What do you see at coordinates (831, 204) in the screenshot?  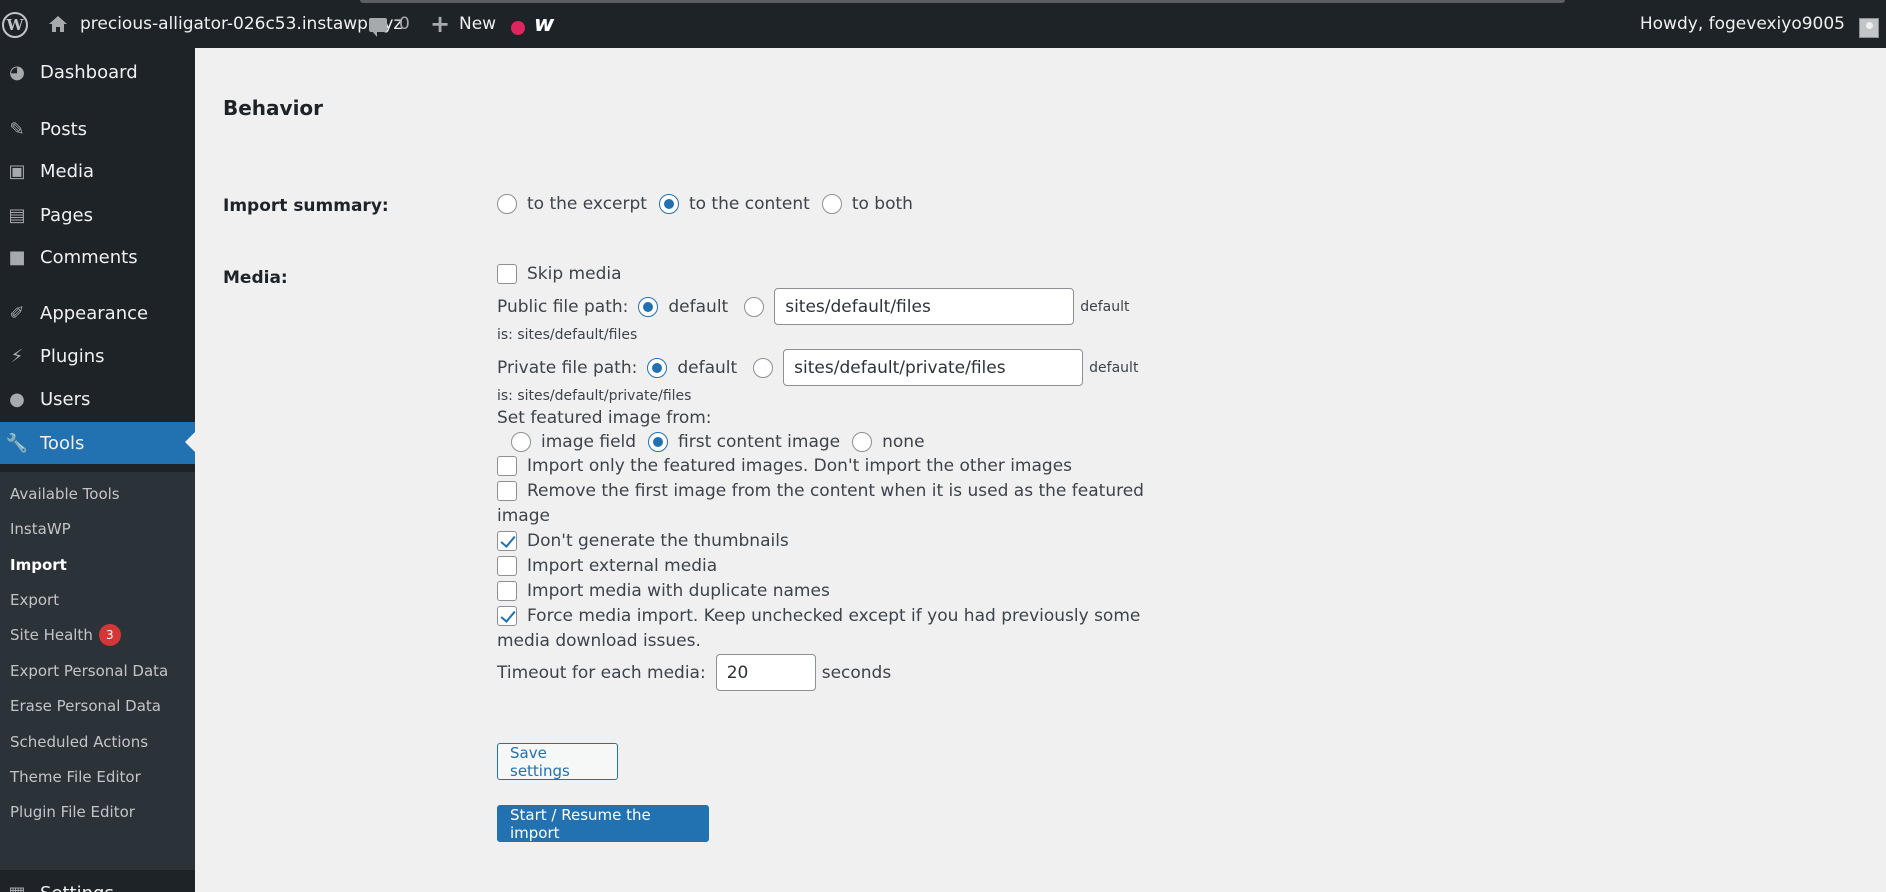 I see `radio-to-both` at bounding box center [831, 204].